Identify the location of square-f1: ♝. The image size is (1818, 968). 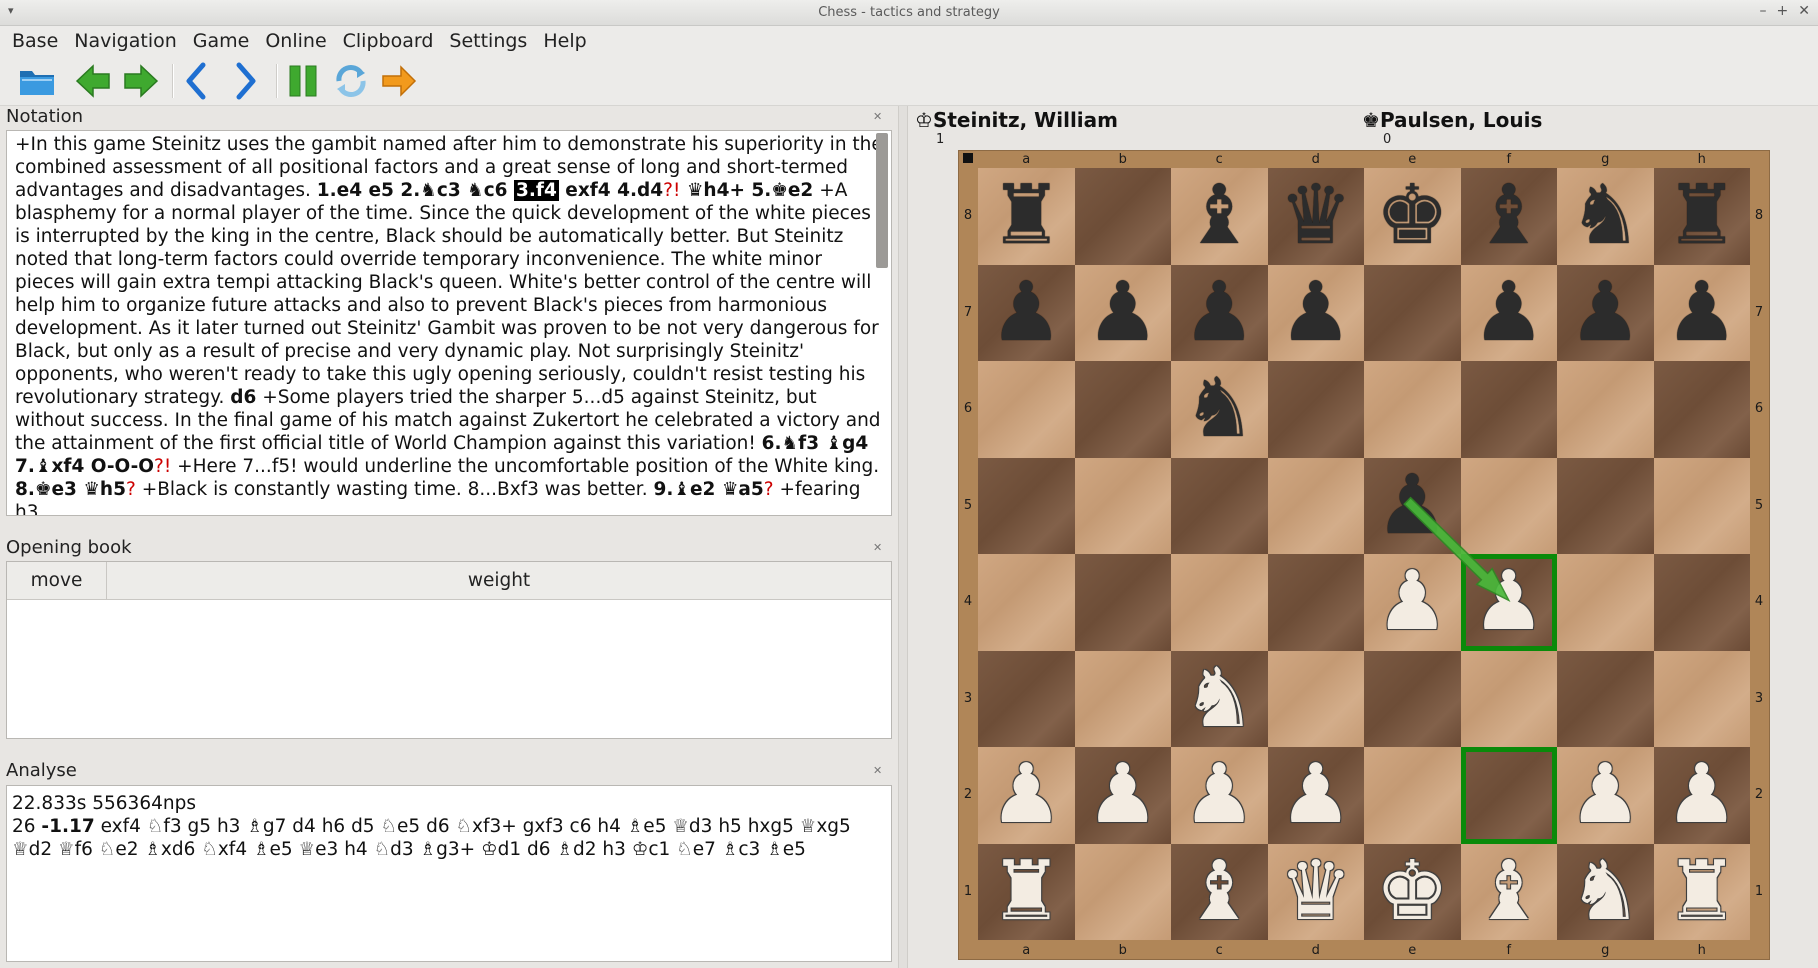
(1509, 892).